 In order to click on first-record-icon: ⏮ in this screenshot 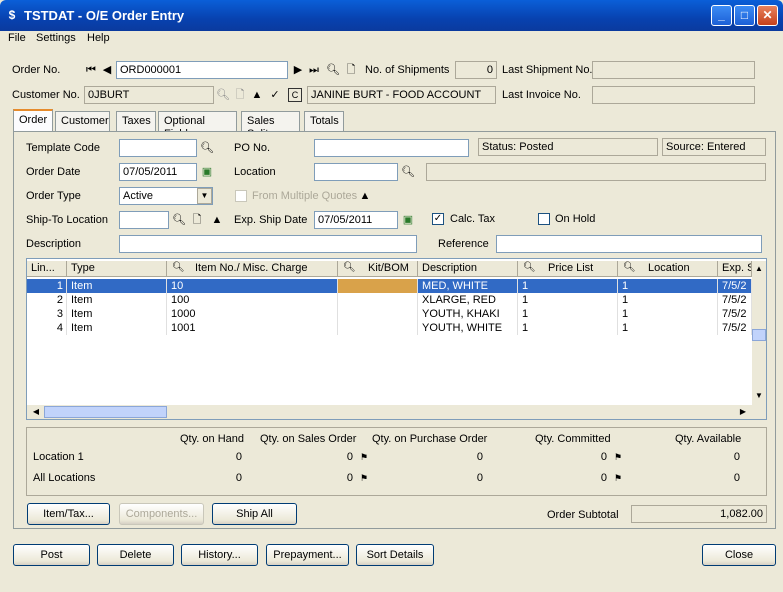, I will do `click(91, 70)`.